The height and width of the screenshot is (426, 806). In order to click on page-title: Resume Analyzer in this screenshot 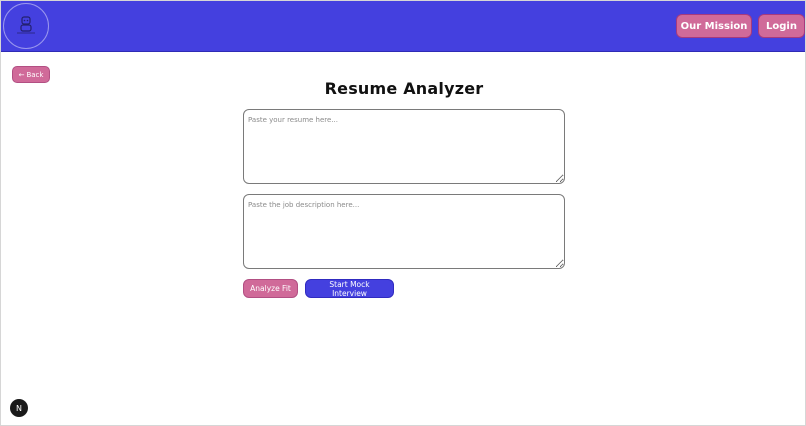, I will do `click(404, 88)`.